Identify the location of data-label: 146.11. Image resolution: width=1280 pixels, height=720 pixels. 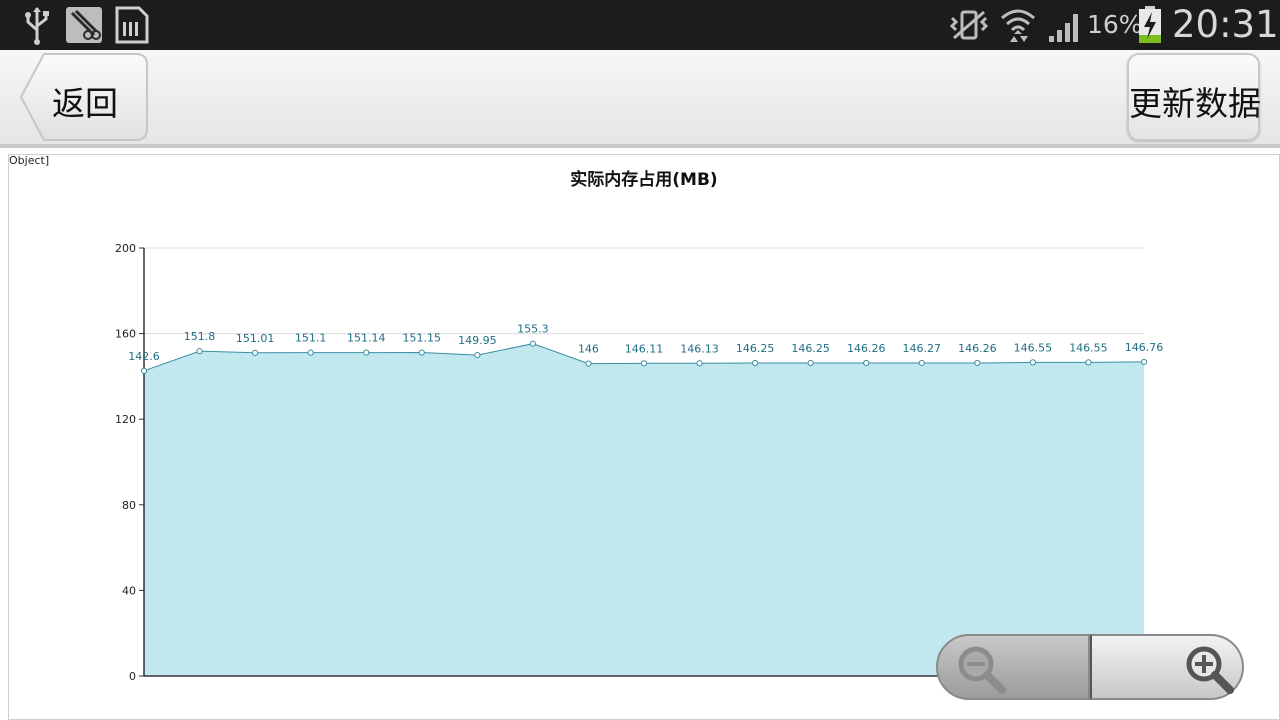
(644, 348).